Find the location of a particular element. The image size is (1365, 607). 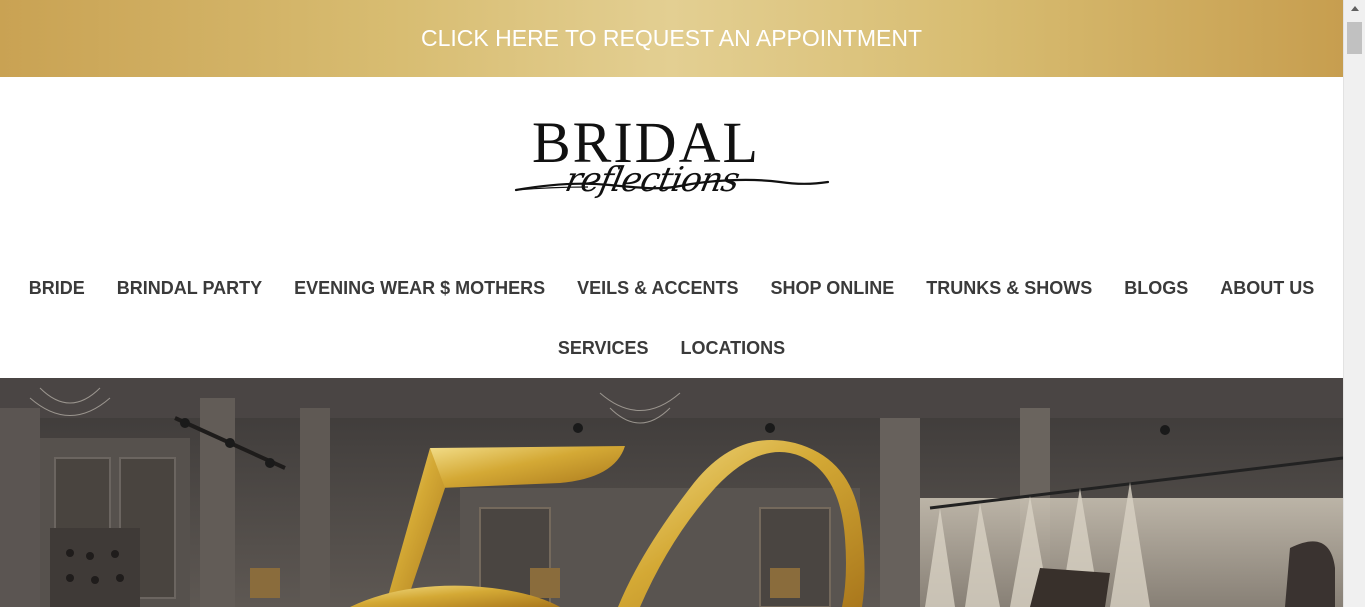

request-appointment-link: CLICK HERE TO REQUEST AN APPOINTMENT is located at coordinates (671, 38).